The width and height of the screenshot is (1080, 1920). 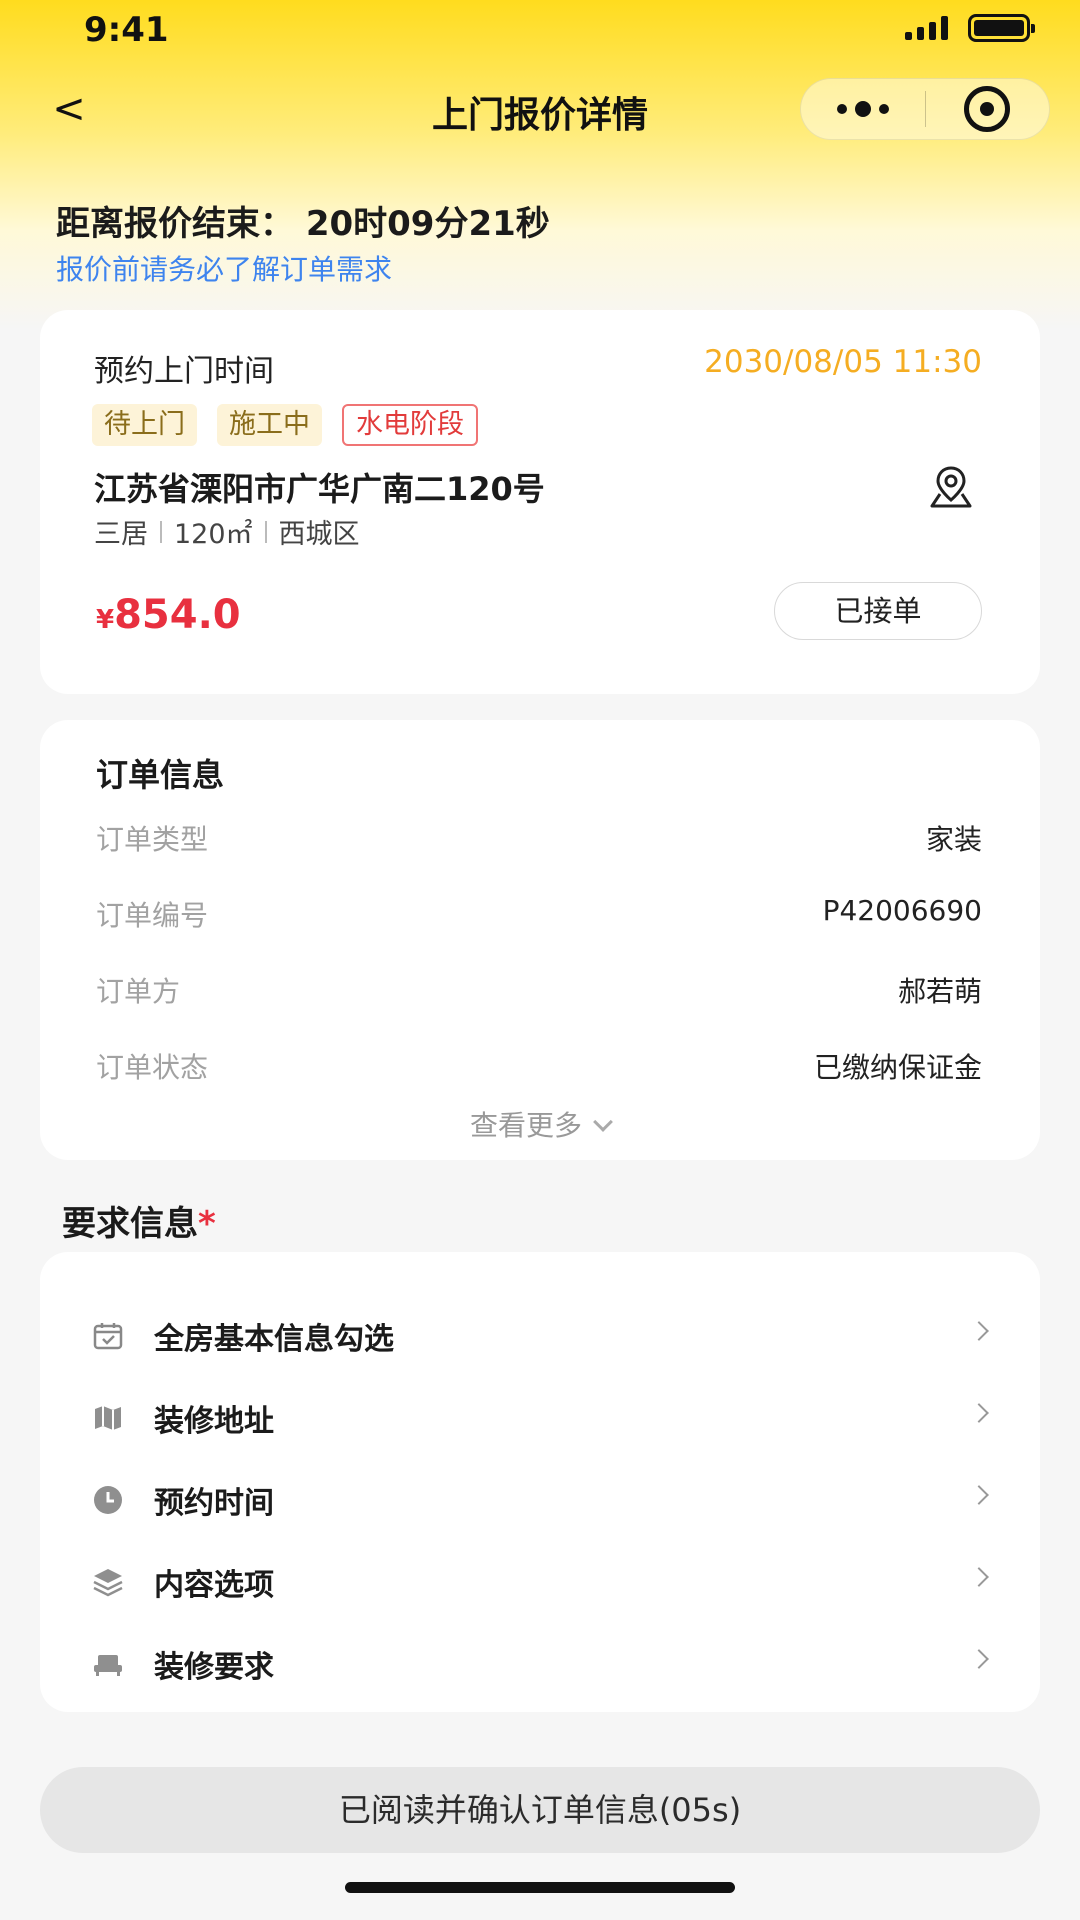 I want to click on requirement-item-basic-info: 全房基本信息勾选, so click(x=540, y=1336).